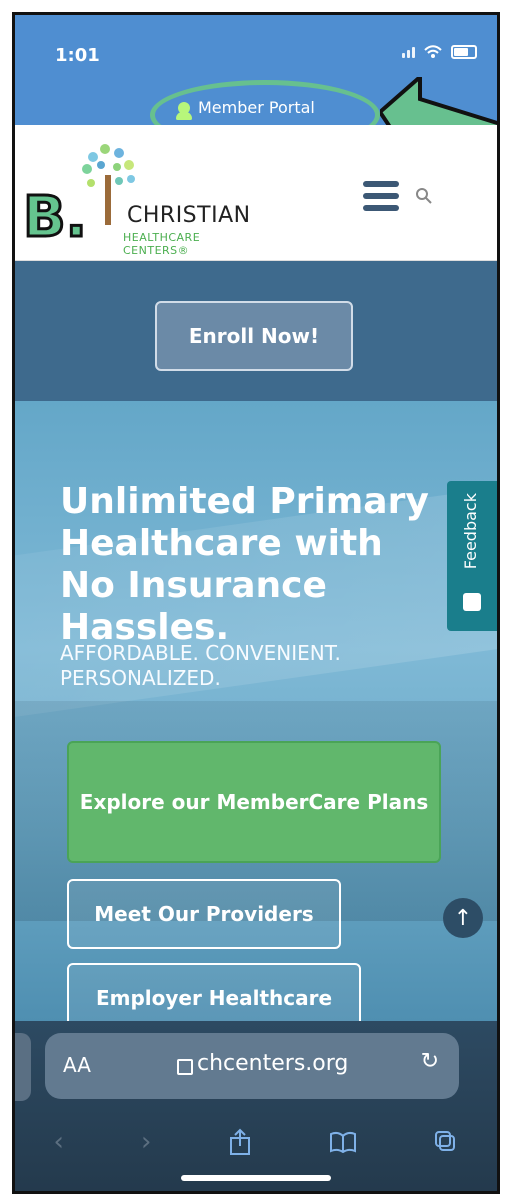 The width and height of the screenshot is (519, 1194). Describe the element at coordinates (254, 802) in the screenshot. I see `explore-plans-button: Explore our MemberCare Plans` at that location.